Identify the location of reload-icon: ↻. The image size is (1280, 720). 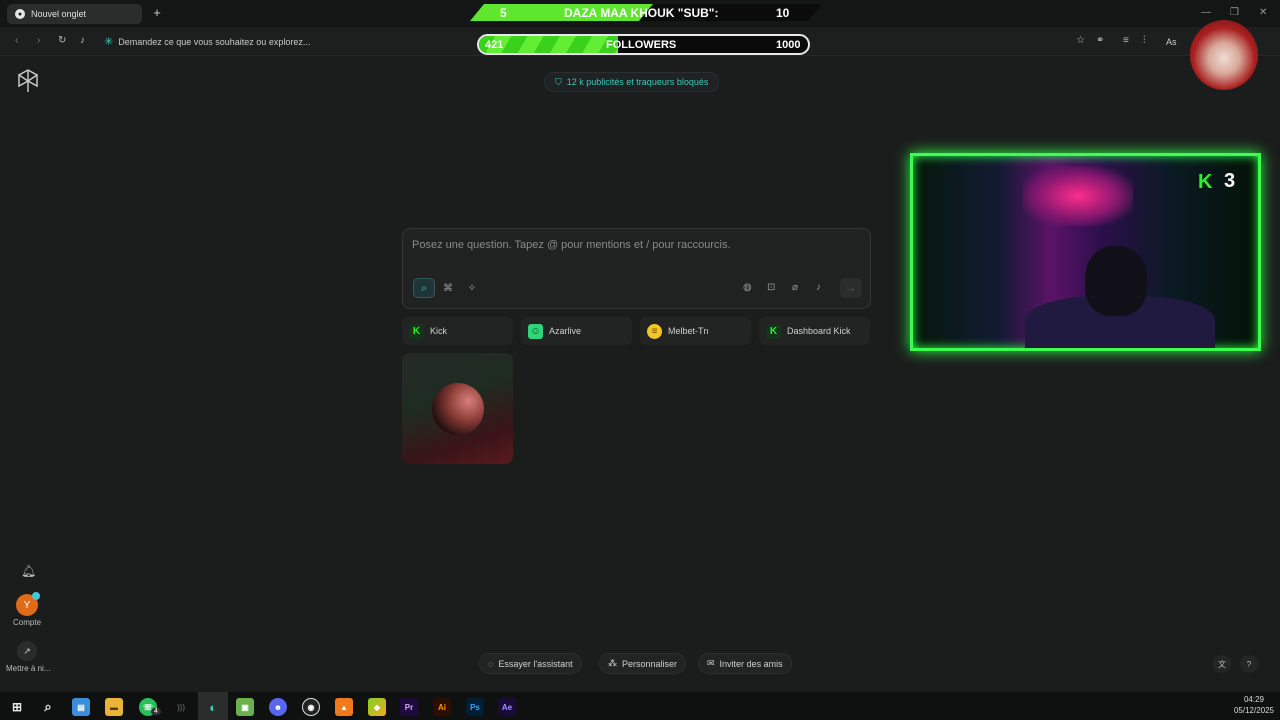
(62, 40).